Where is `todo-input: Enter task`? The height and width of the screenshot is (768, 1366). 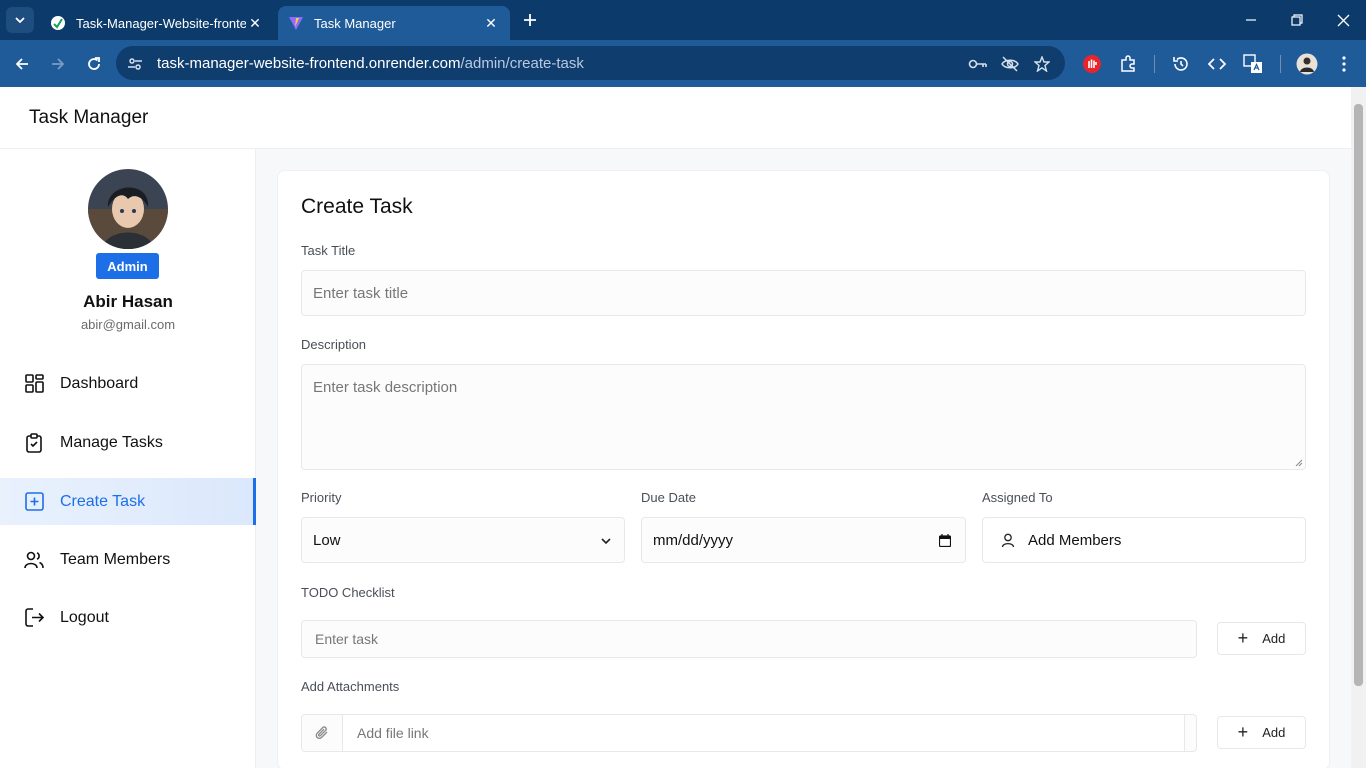
todo-input: Enter task is located at coordinates (749, 639).